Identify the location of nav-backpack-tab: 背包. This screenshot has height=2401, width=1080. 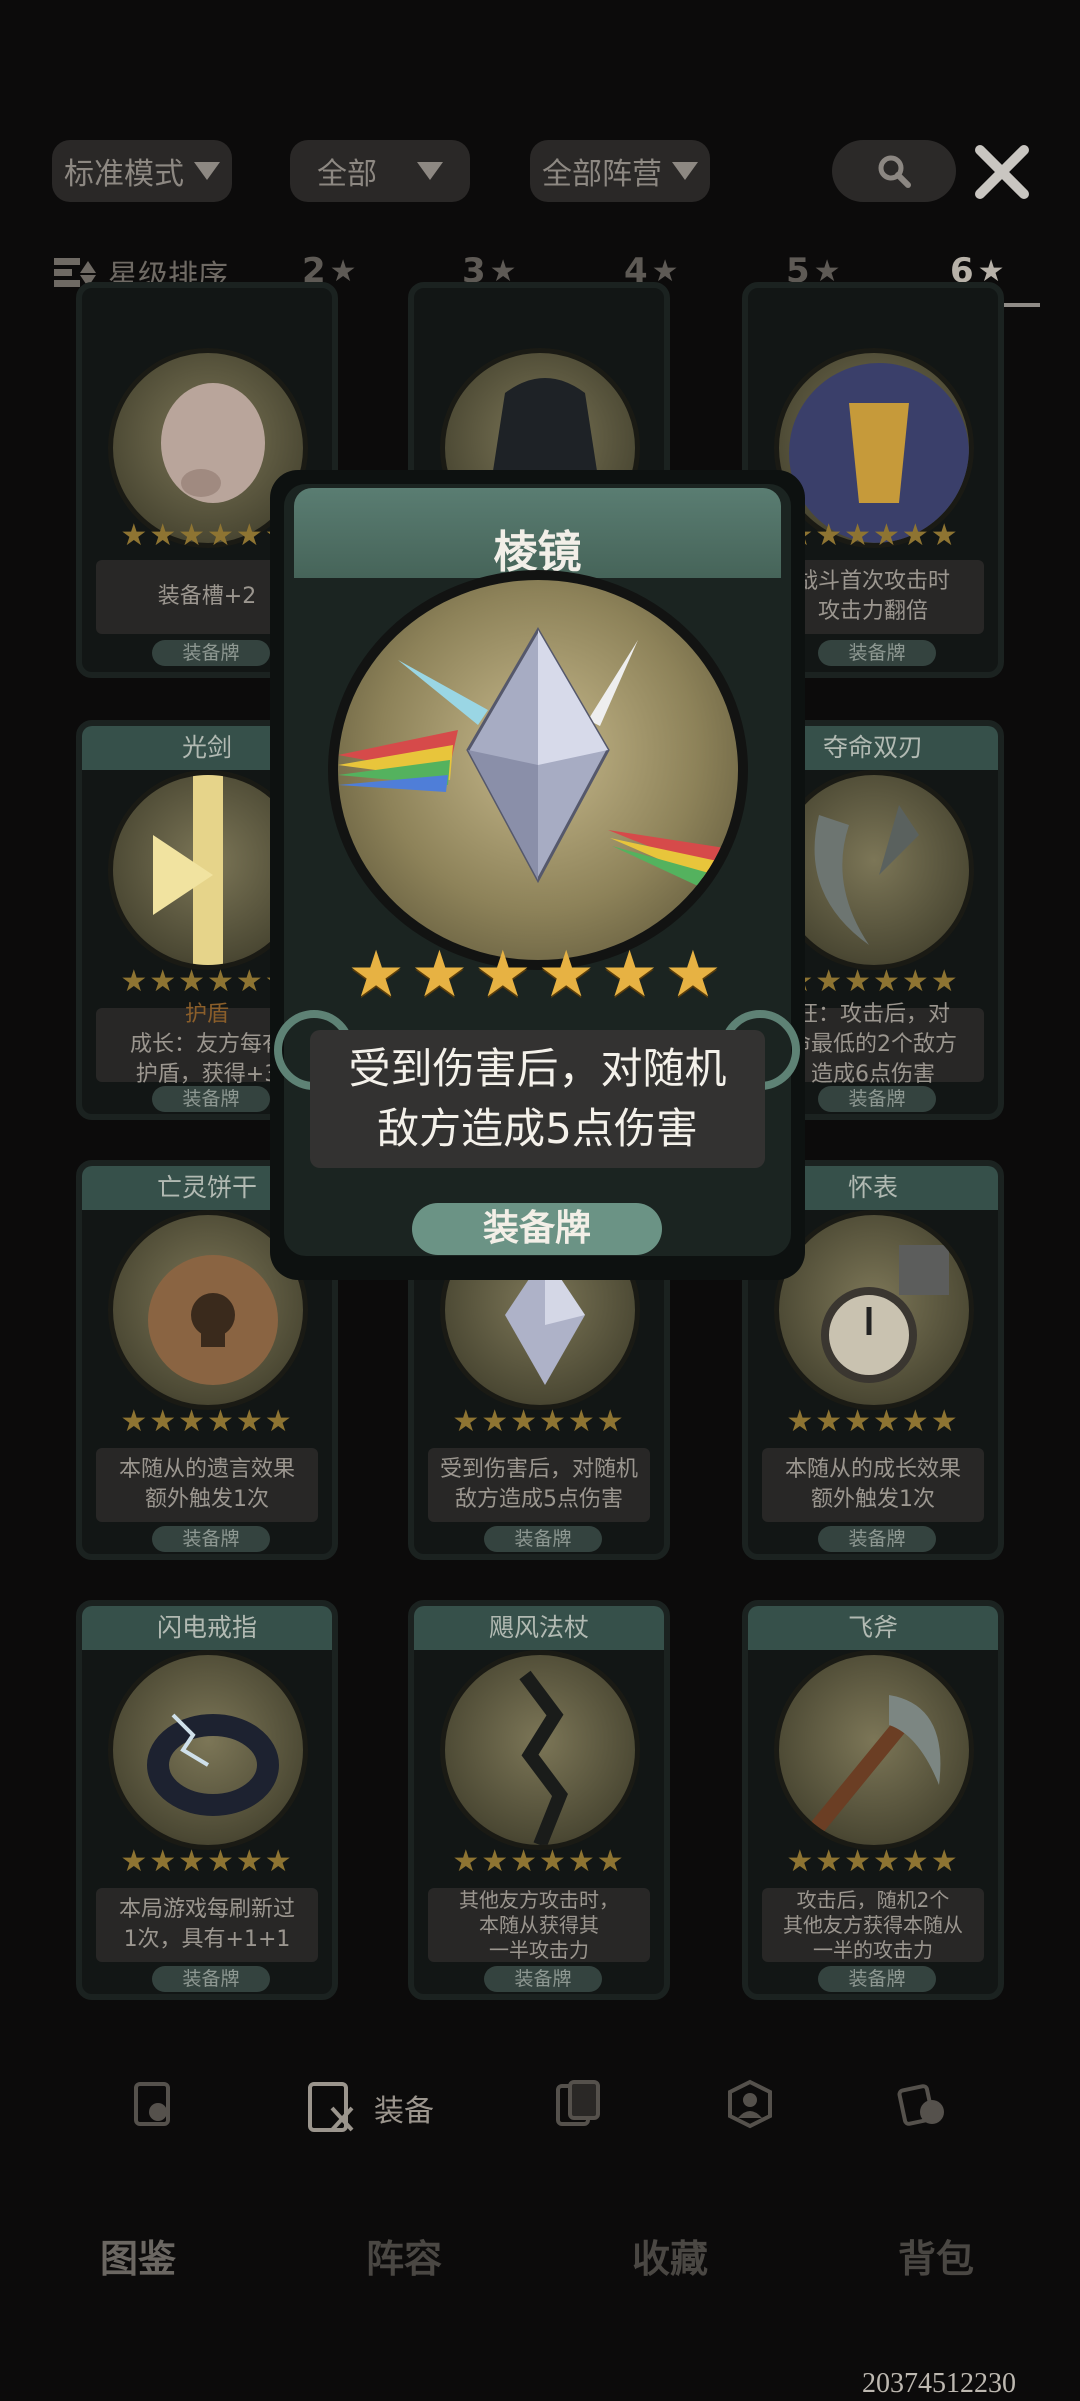
(936, 2255).